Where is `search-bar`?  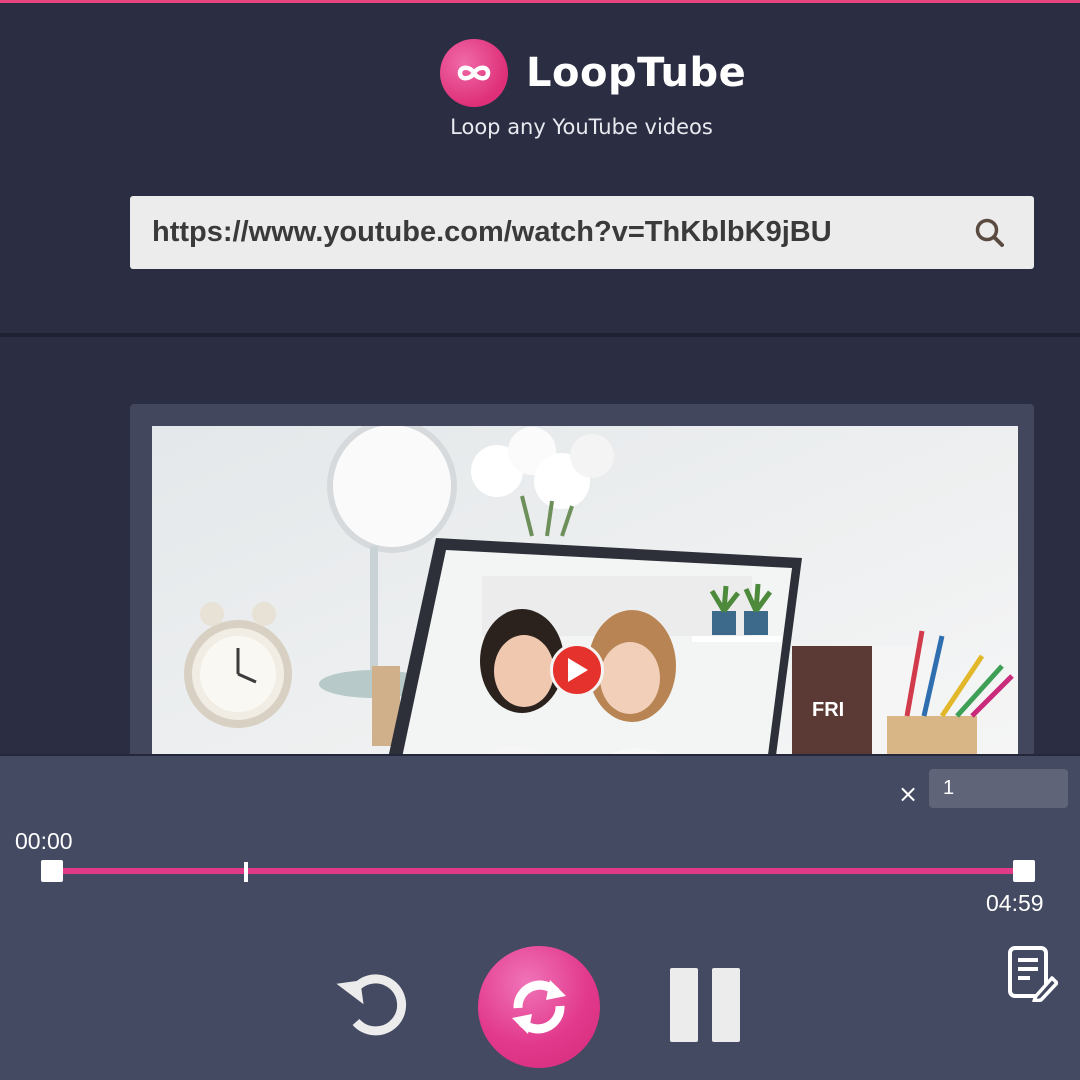
search-bar is located at coordinates (582, 232).